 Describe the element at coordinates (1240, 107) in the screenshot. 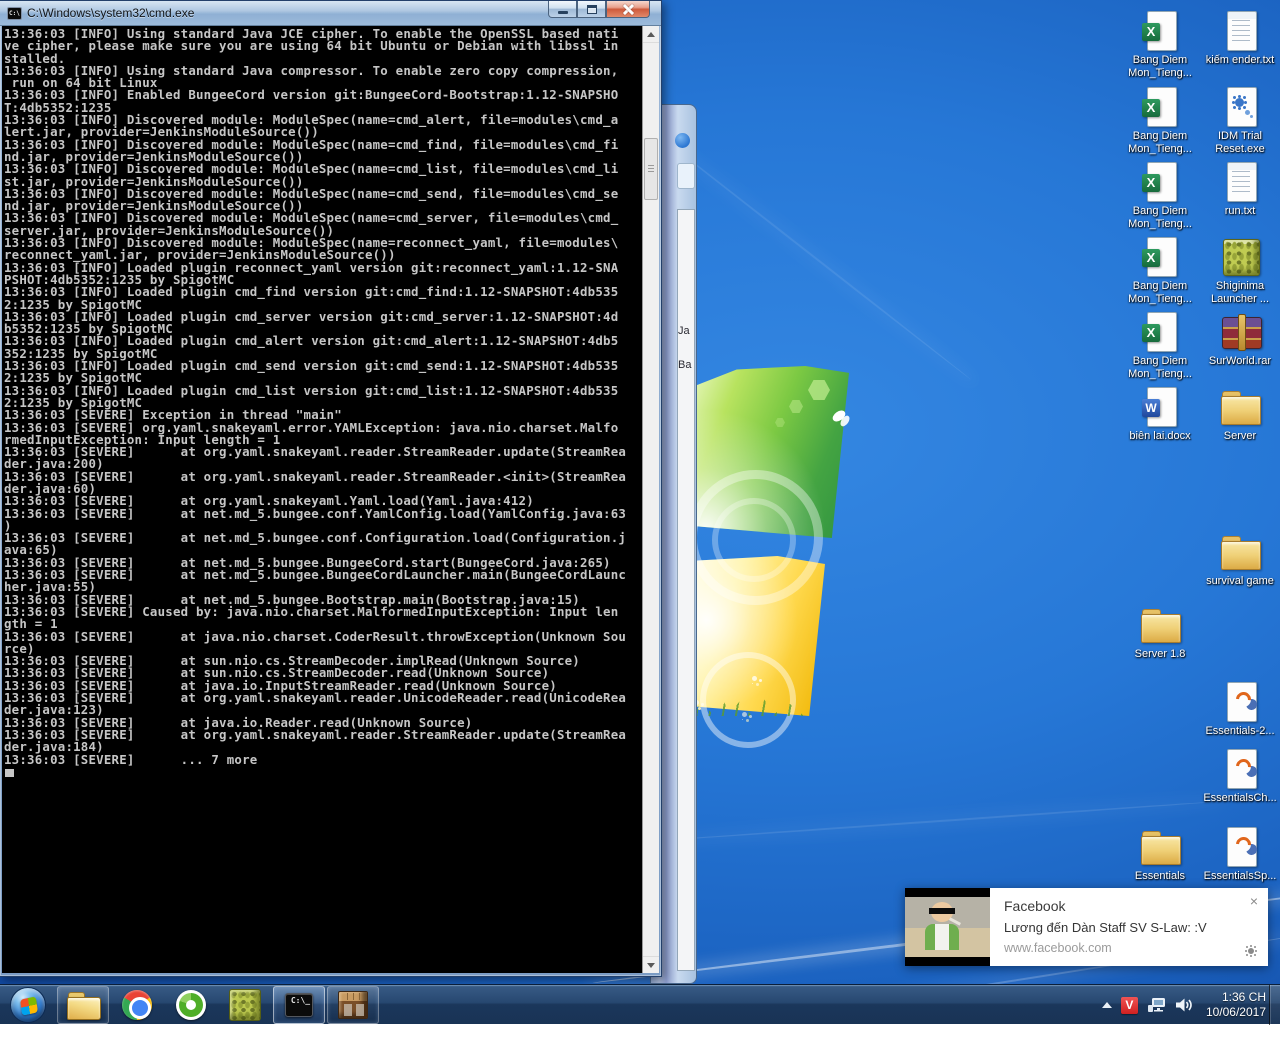

I see `gear-file-icon` at that location.